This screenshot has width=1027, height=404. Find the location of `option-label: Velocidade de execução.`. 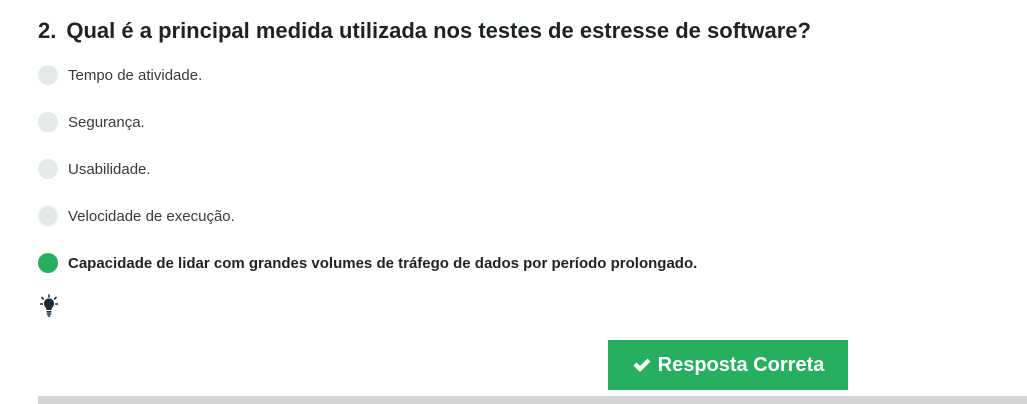

option-label: Velocidade de execução. is located at coordinates (151, 216).